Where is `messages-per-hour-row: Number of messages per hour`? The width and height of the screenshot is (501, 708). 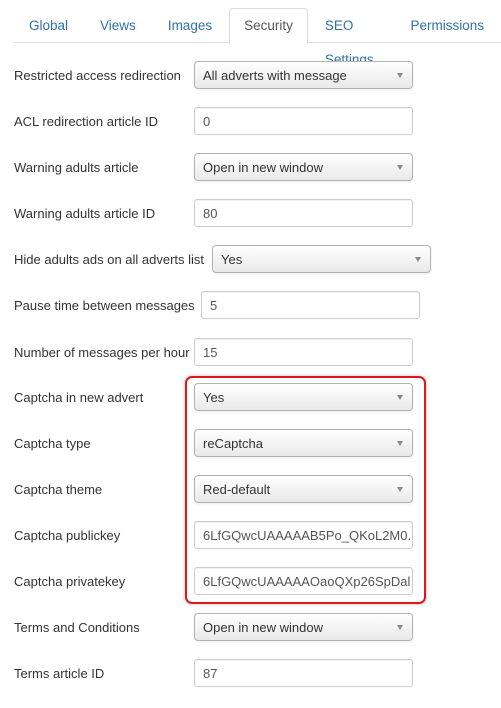
messages-per-hour-row: Number of messages per hour is located at coordinates (102, 352).